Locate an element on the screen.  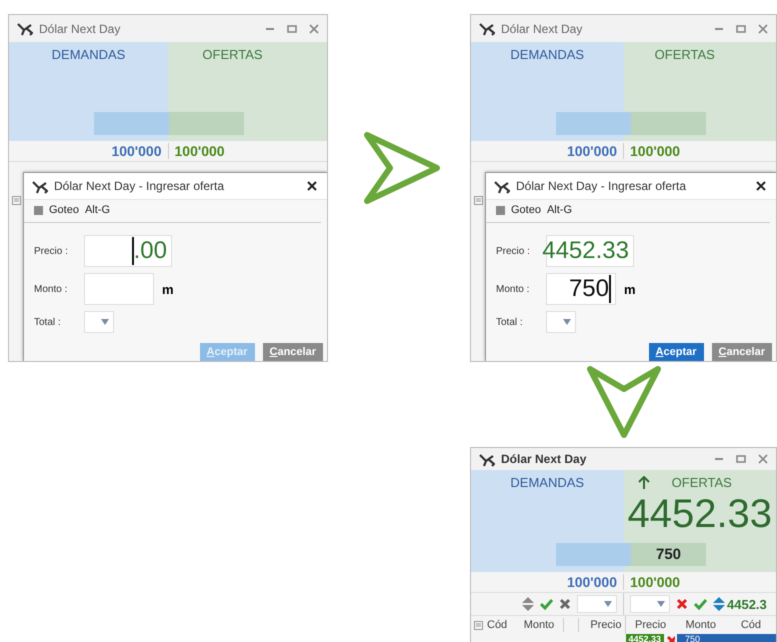
offer-amount: 750 is located at coordinates (669, 554).